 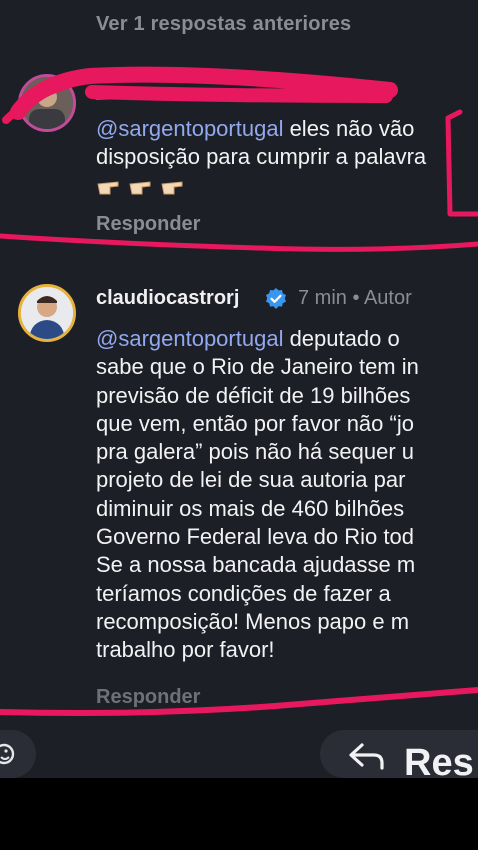 What do you see at coordinates (223, 24) in the screenshot?
I see `view-previous-replies-link: Ver 1 respostas anteriores` at bounding box center [223, 24].